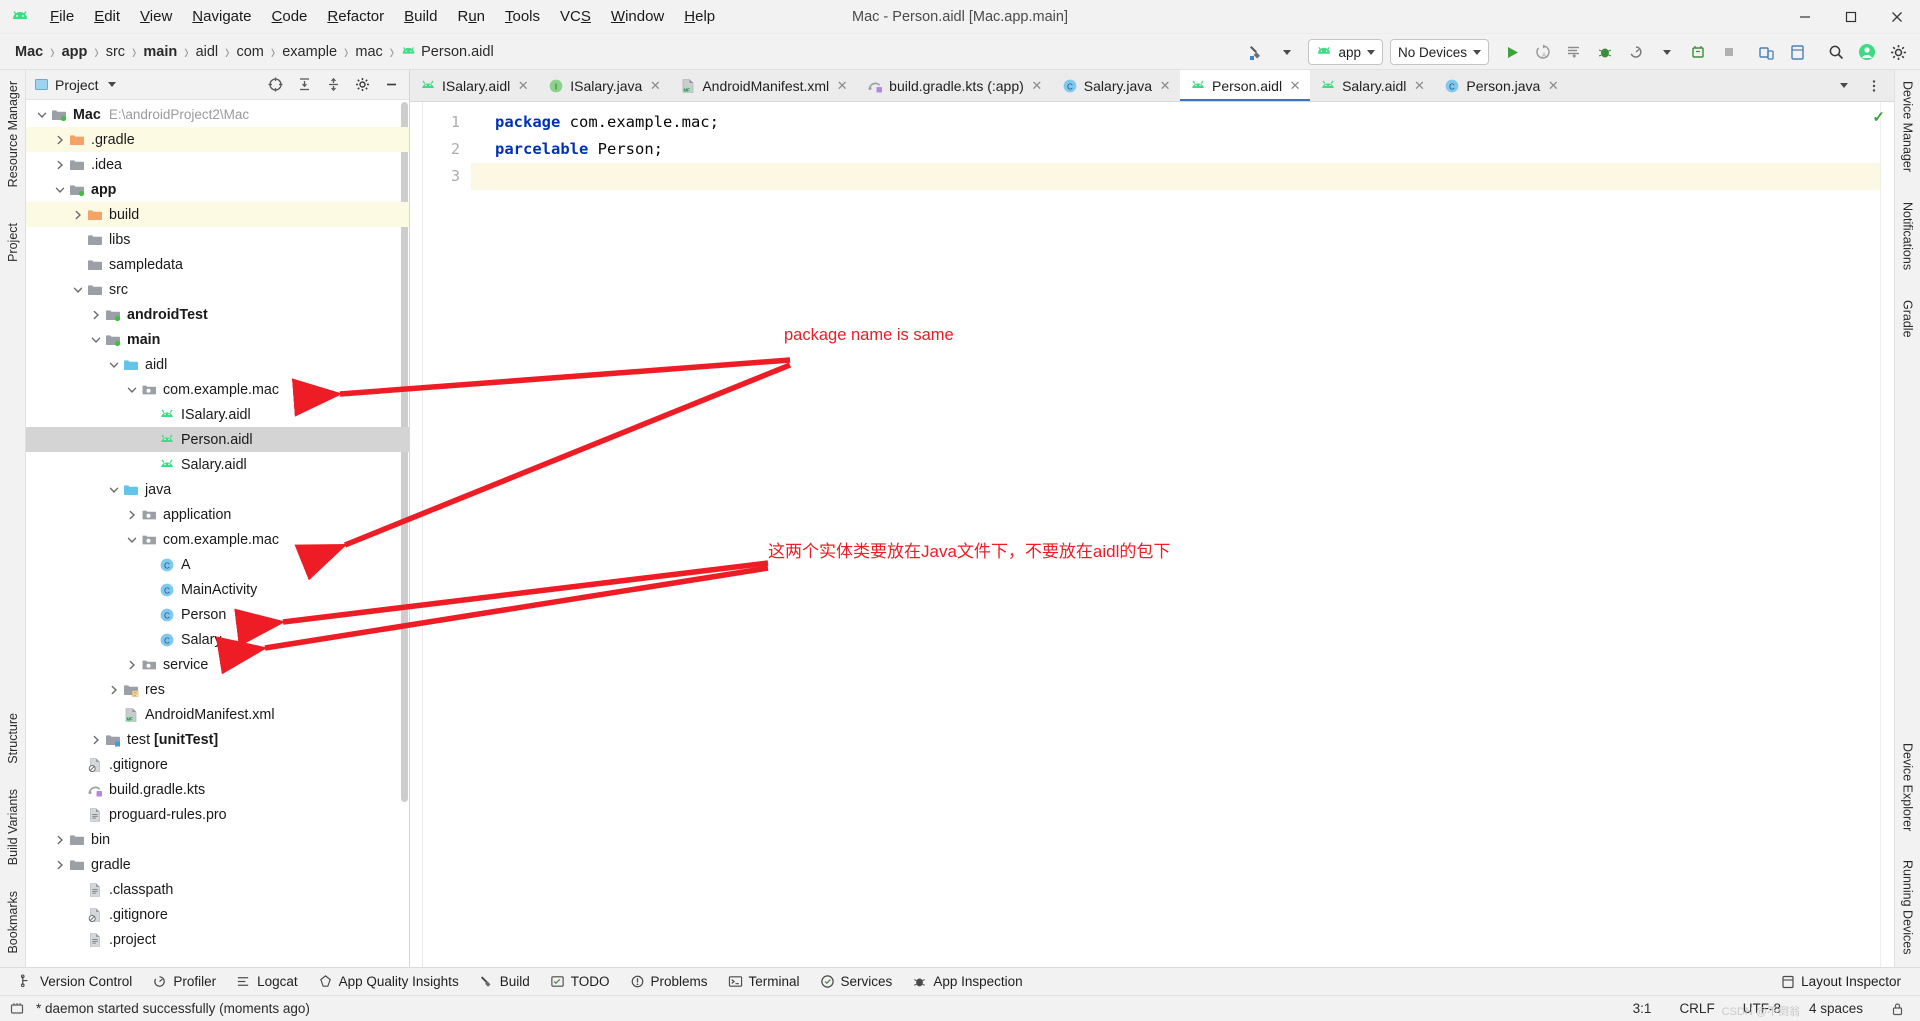  Describe the element at coordinates (669, 981) in the screenshot. I see `bottom-item-problems: Problems` at that location.